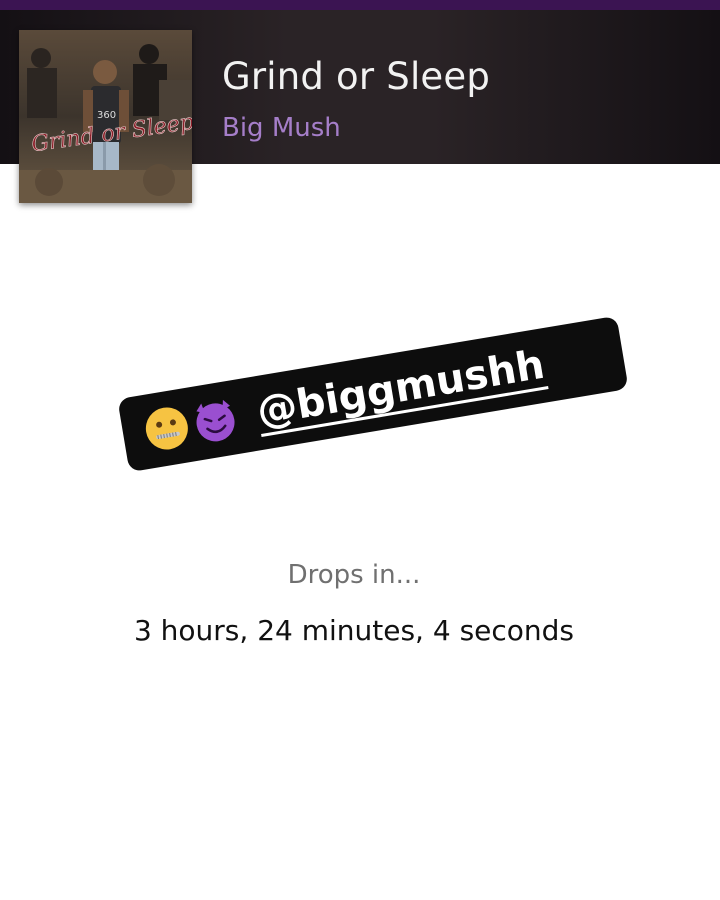 Image resolution: width=720 pixels, height=900 pixels. Describe the element at coordinates (354, 630) in the screenshot. I see `countdown-timer: 3 hours, 24 minutes, 4 seconds` at that location.